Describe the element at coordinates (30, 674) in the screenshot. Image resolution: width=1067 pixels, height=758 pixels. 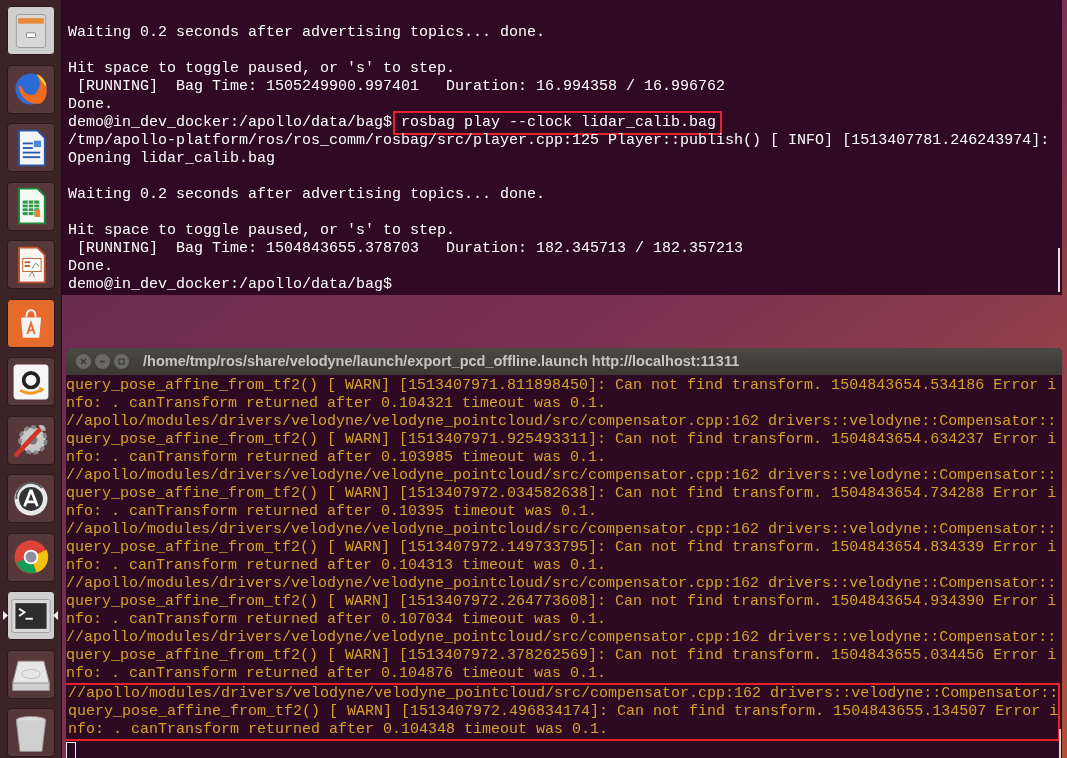
I see `hard-drive-icon` at that location.